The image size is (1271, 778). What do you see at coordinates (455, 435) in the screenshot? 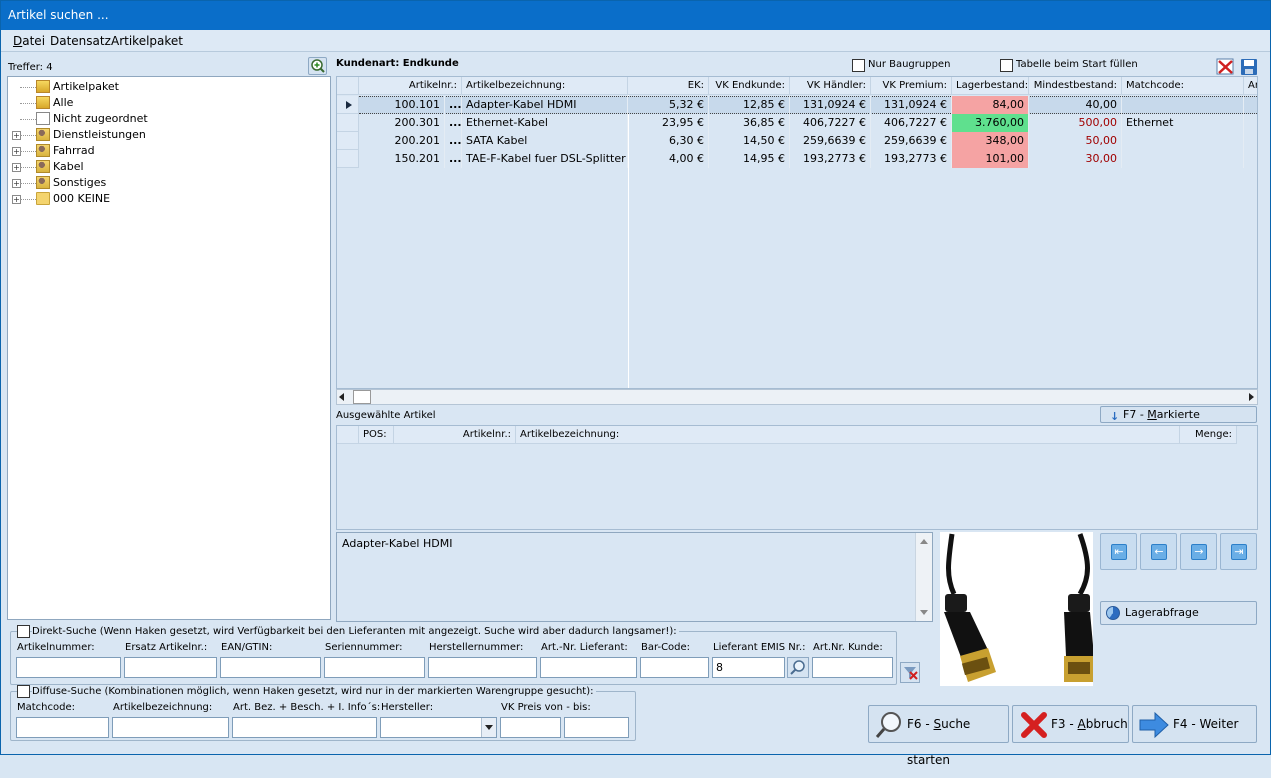
I see `col-header-sel-artikelnr: Artikelnr.:` at bounding box center [455, 435].